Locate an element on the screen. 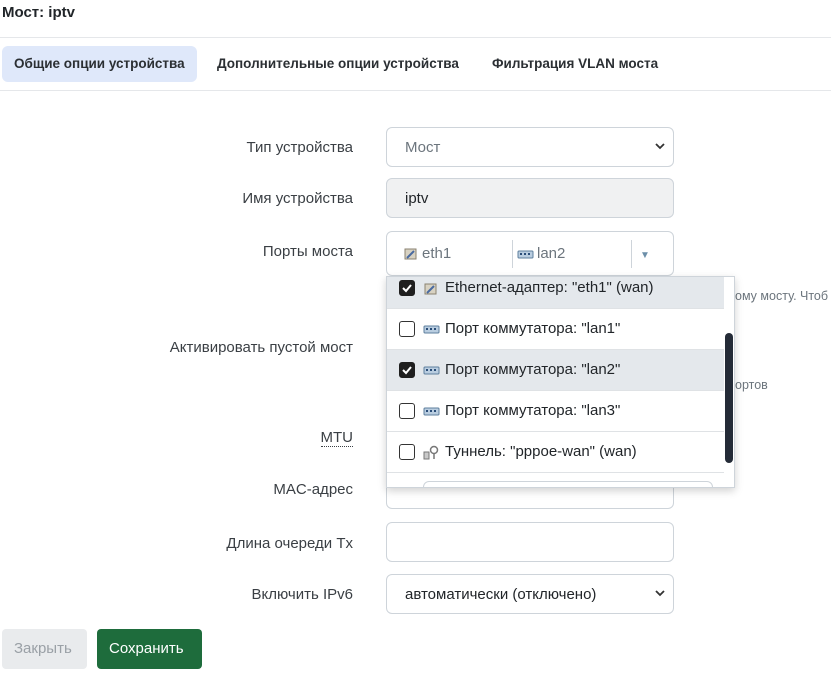 This screenshot has width=831, height=685. tab-general-options: Общие опции устройства is located at coordinates (99, 64).